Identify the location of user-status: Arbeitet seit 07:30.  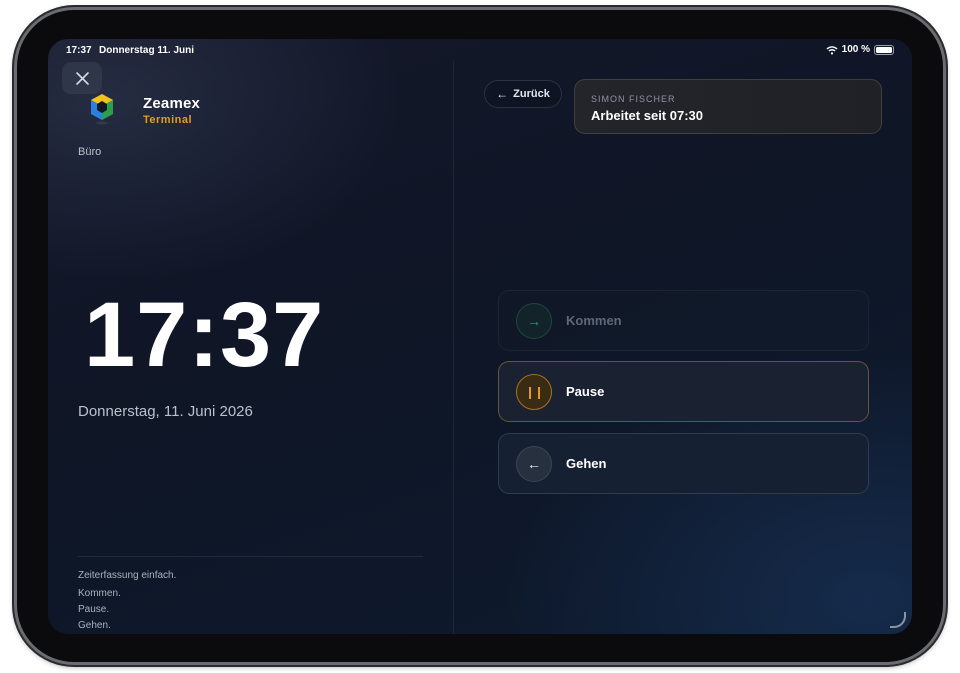
(647, 115).